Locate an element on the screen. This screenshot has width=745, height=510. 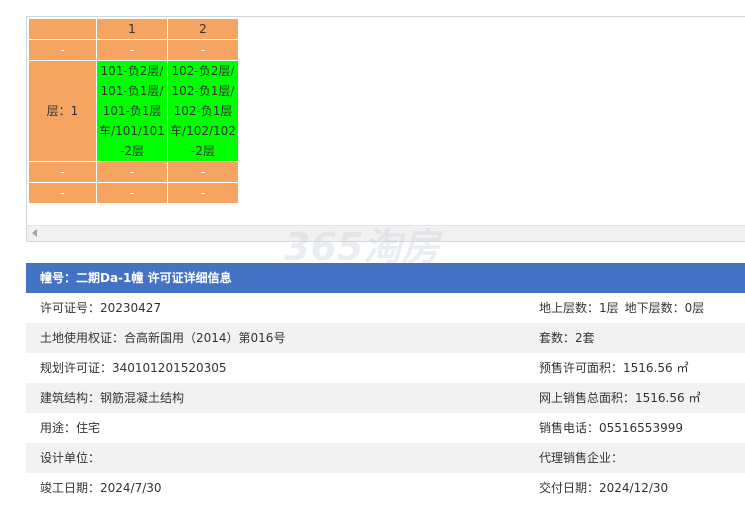
floor-label: 层：1 is located at coordinates (62, 111).